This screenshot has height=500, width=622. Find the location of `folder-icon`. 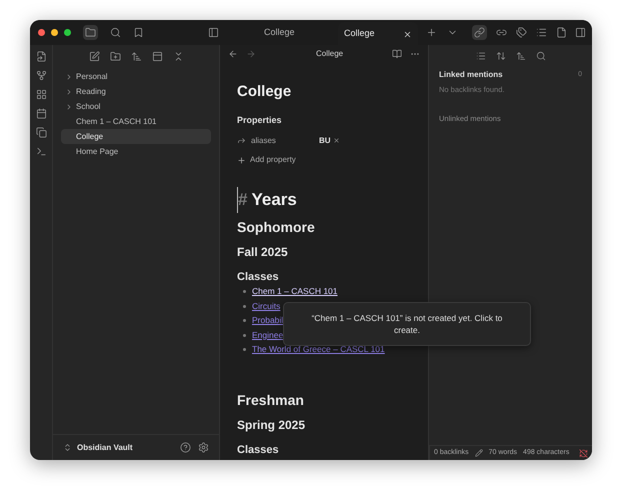

folder-icon is located at coordinates (90, 32).